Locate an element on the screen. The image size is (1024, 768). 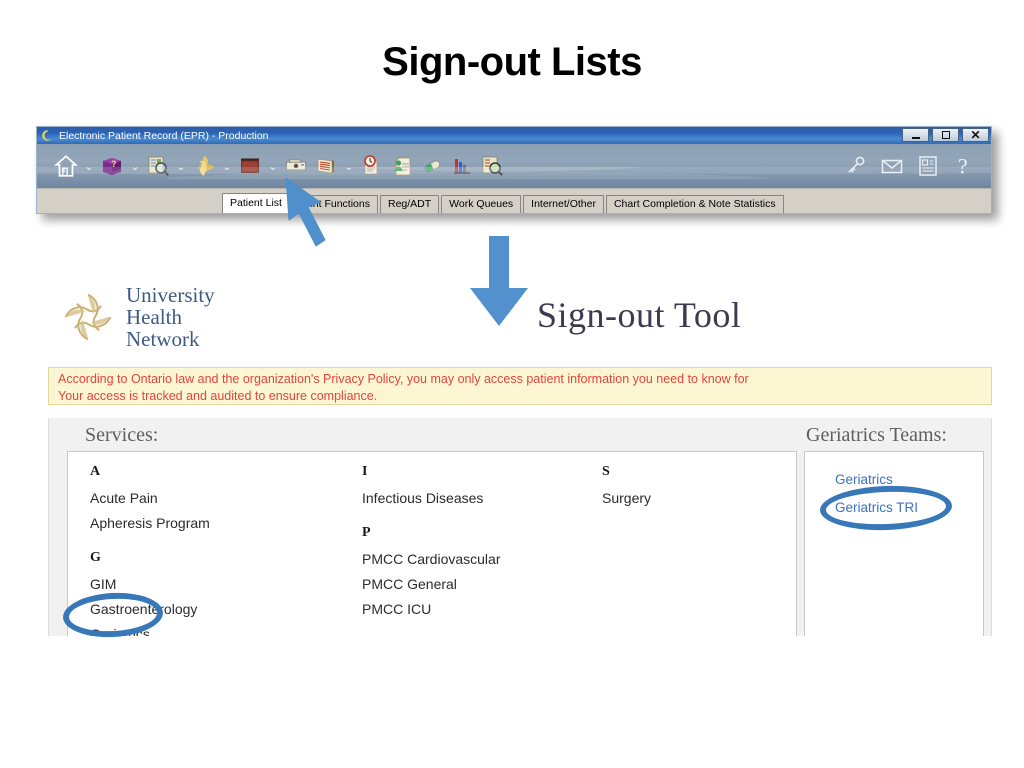
service-item-infectious-diseases: Infectious Diseases is located at coordinates (471, 498).